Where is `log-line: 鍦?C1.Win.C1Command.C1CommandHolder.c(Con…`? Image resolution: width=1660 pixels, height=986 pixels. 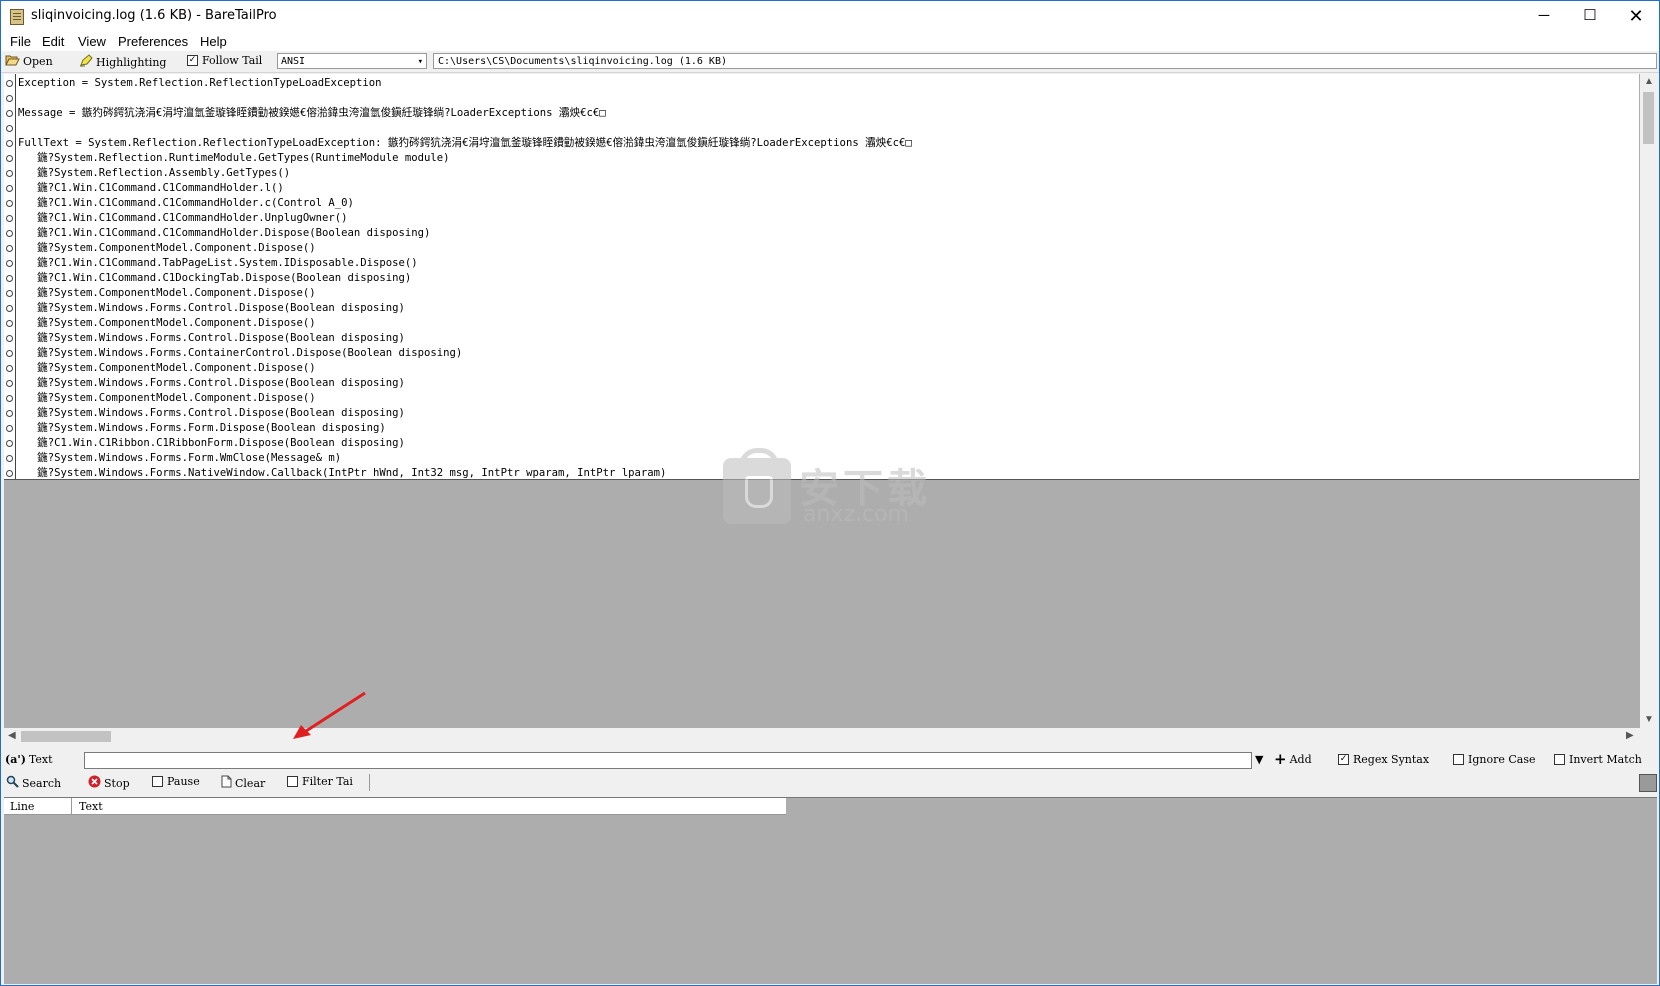
log-line: 鍦?C1.Win.C1Command.C1CommandHolder.c(Con… is located at coordinates (465, 203).